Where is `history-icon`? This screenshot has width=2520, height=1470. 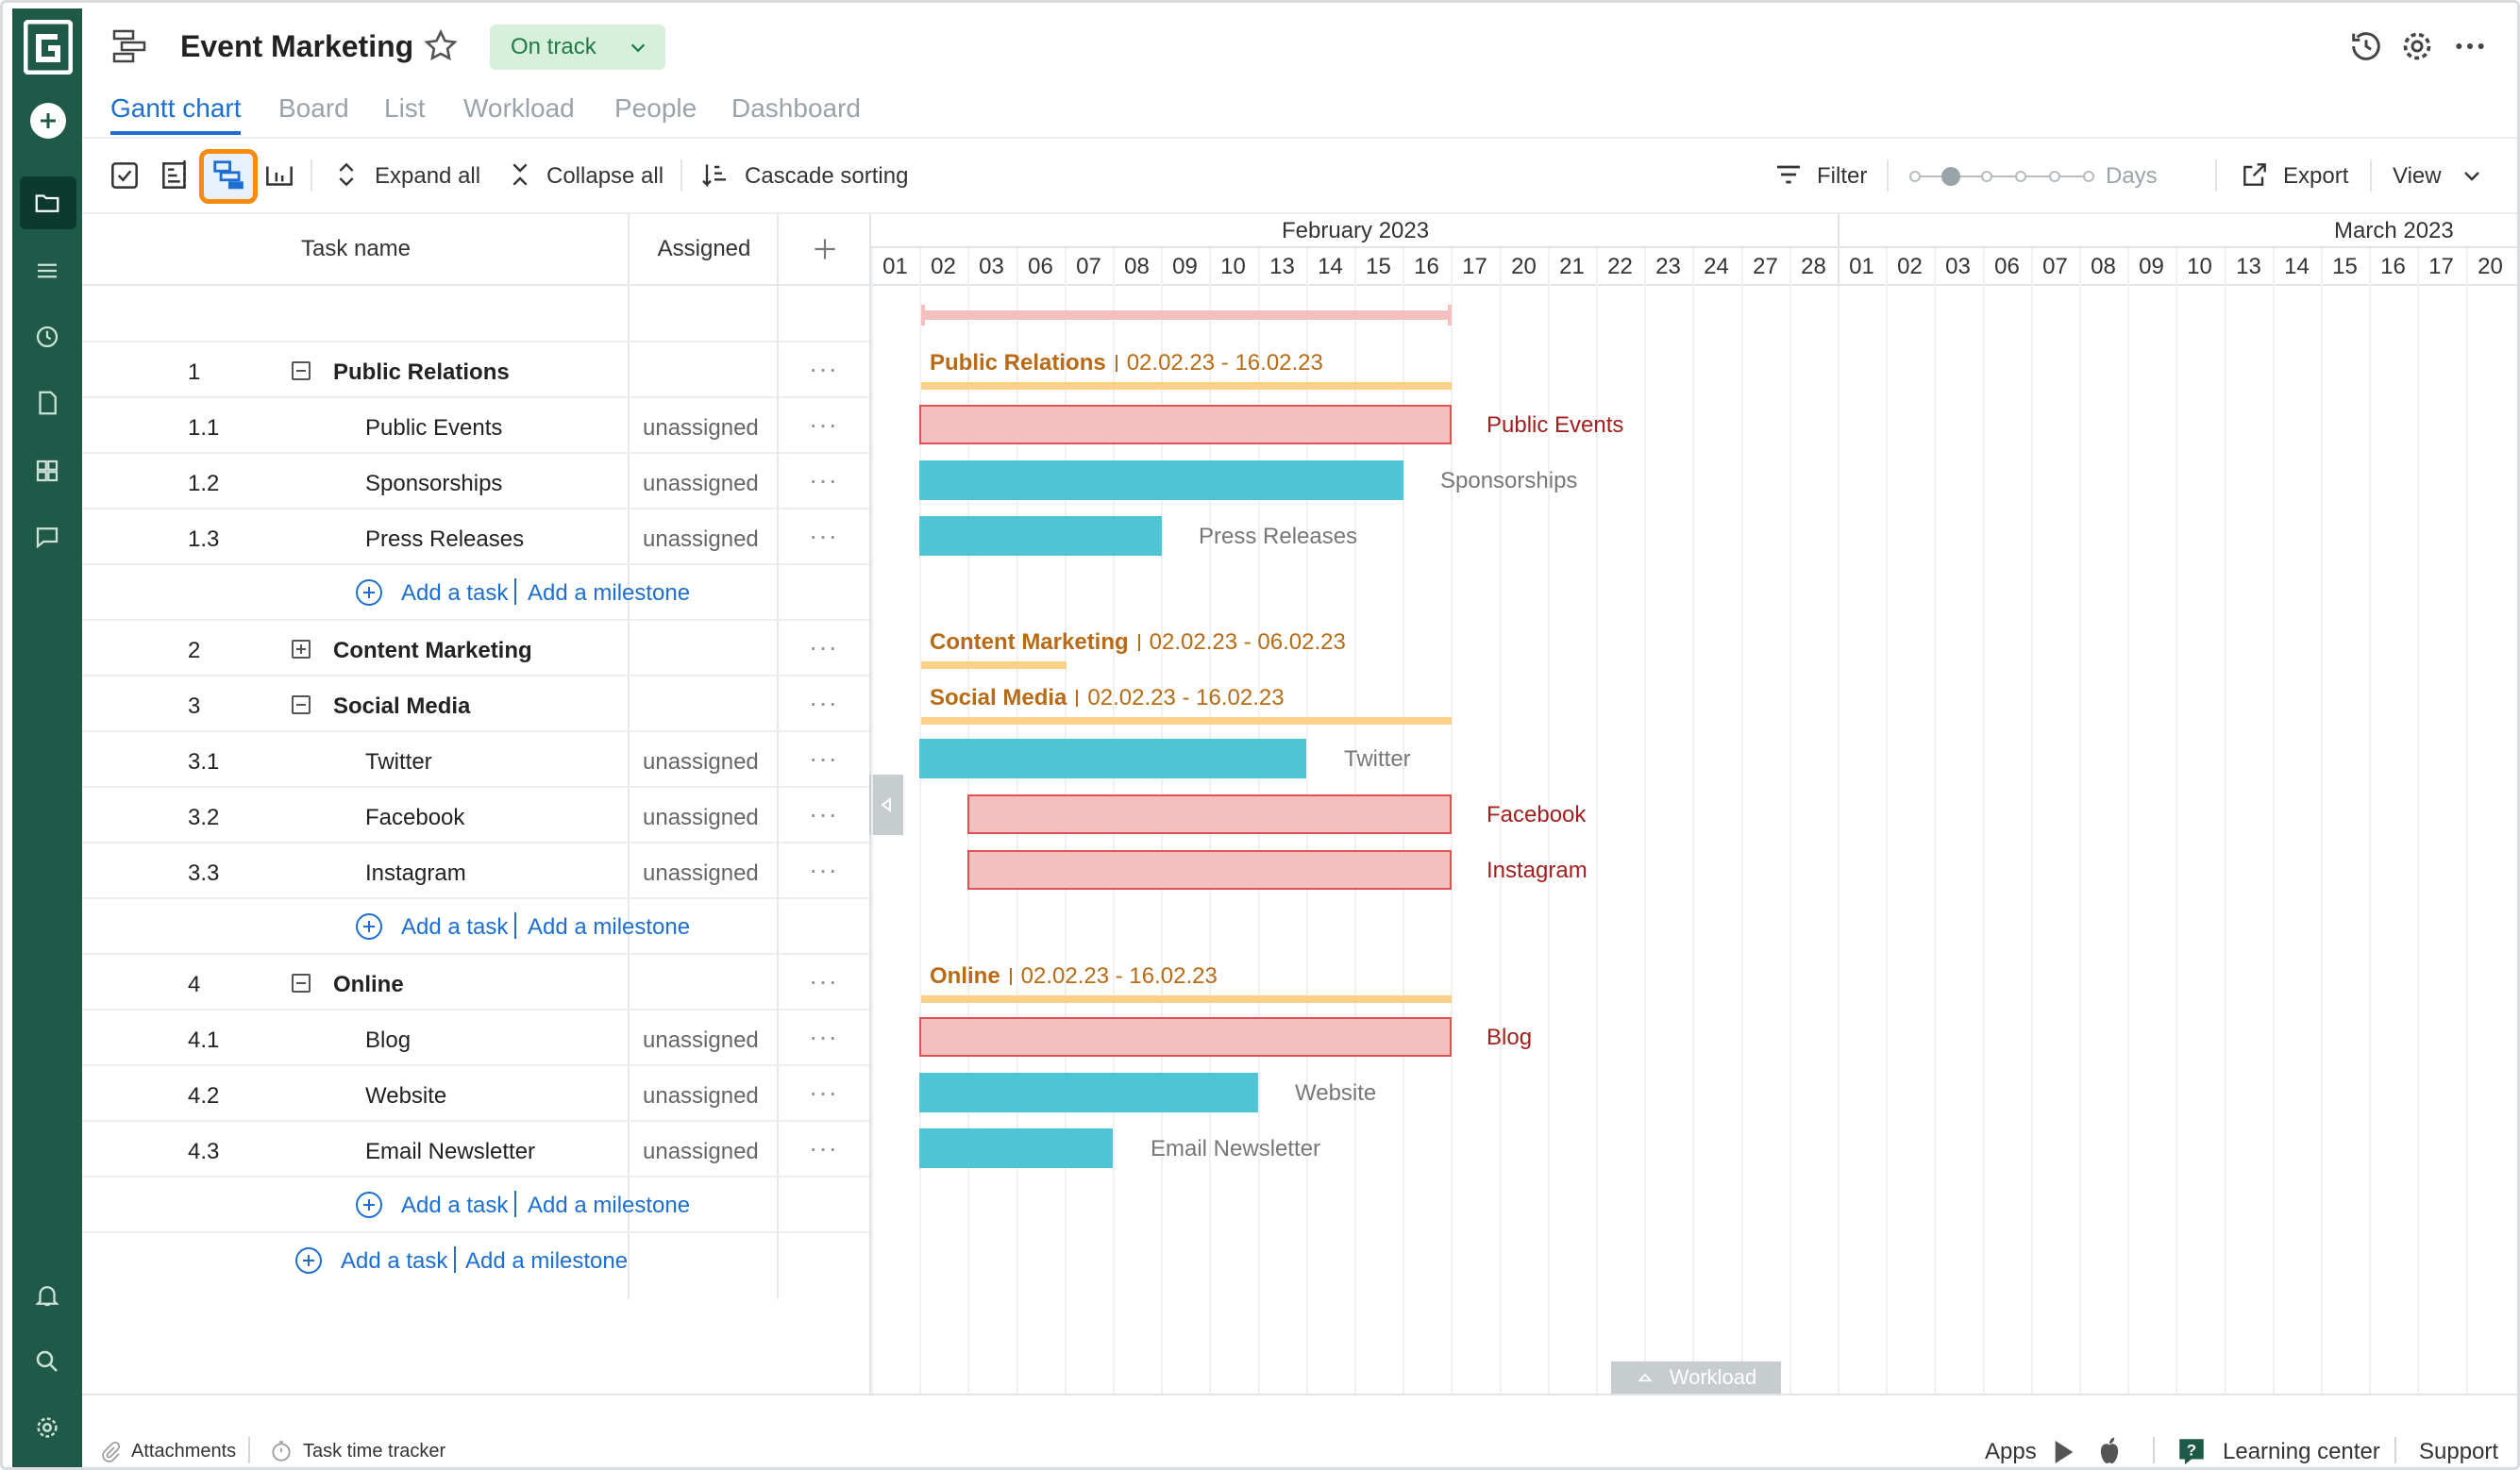 history-icon is located at coordinates (2366, 46).